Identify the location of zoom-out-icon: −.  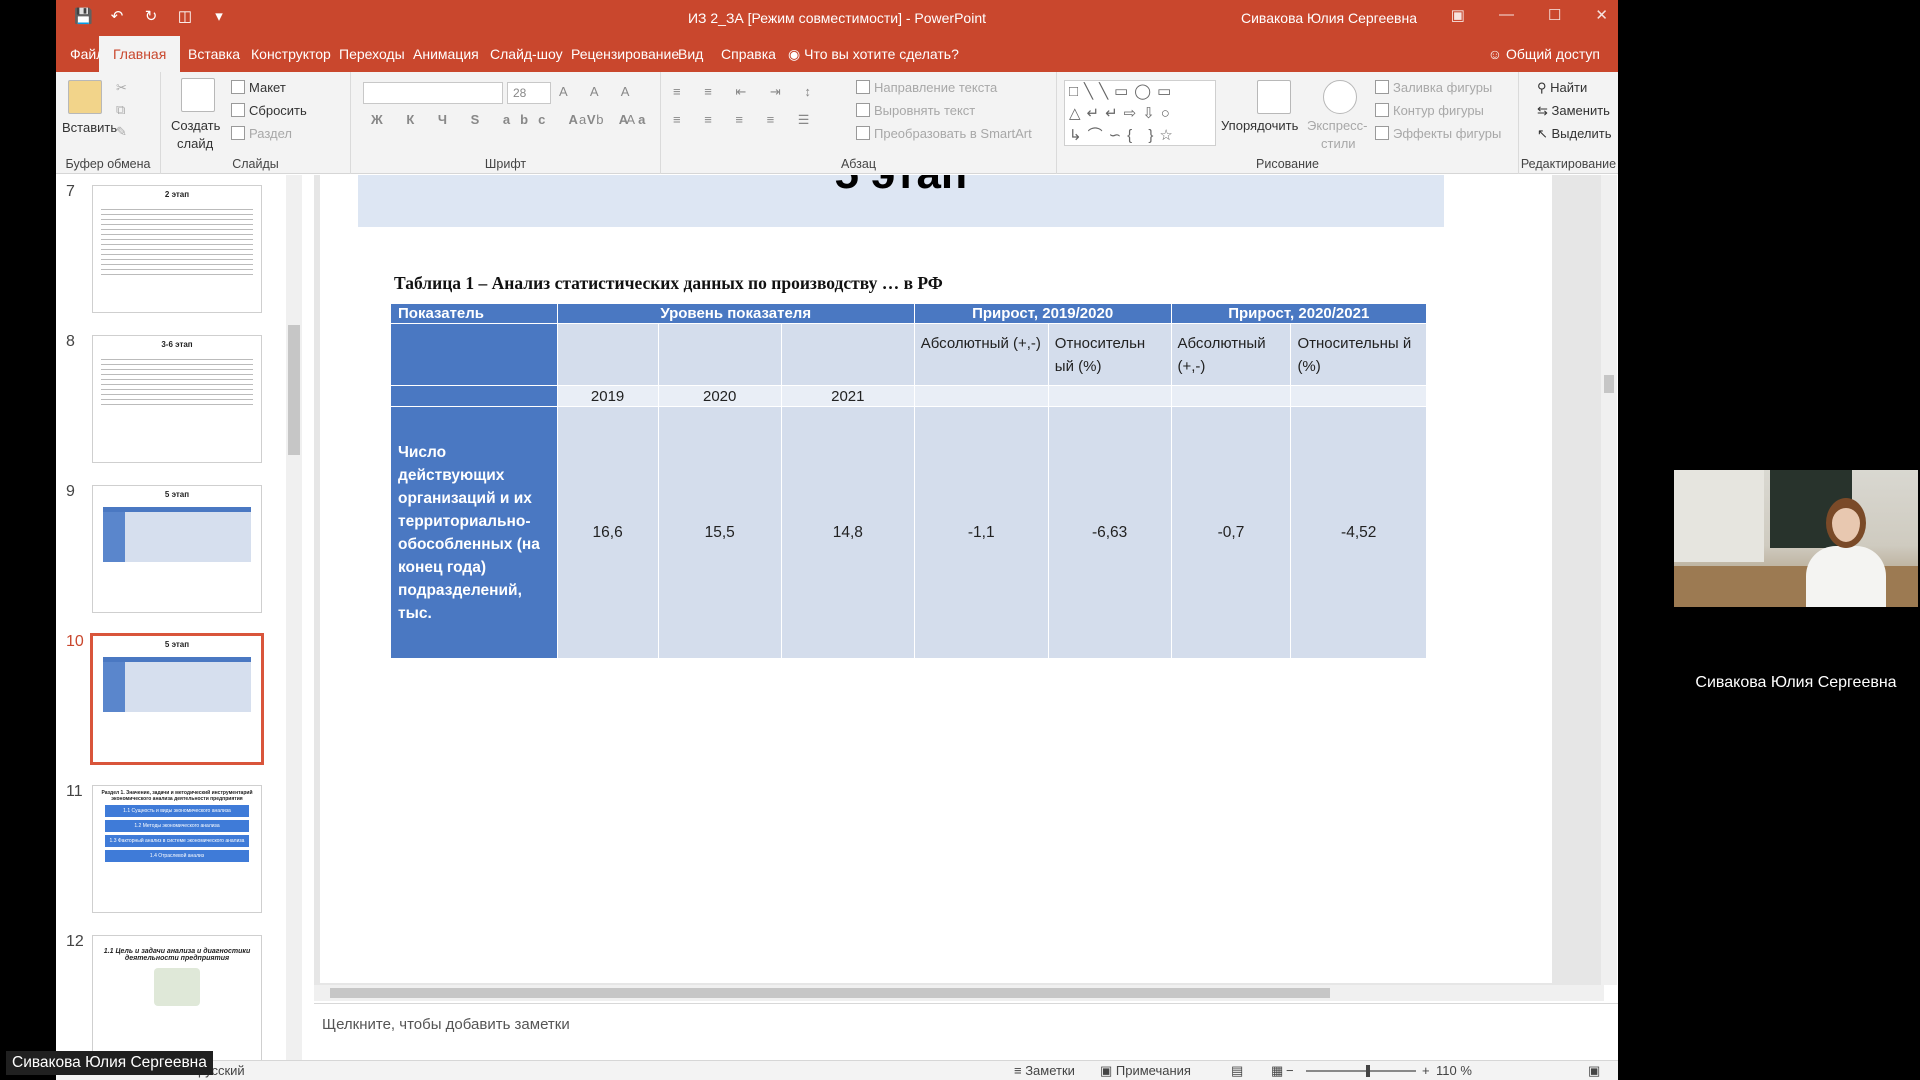
(1290, 1070).